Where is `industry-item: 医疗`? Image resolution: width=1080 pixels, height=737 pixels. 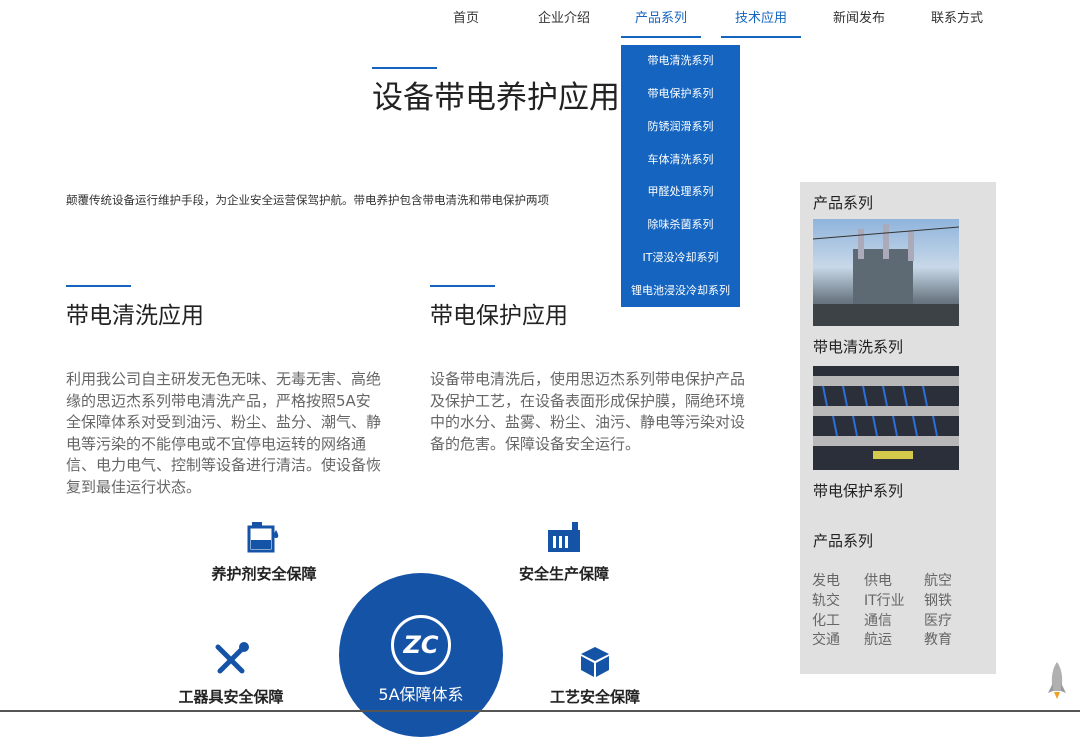 industry-item: 医疗 is located at coordinates (938, 620).